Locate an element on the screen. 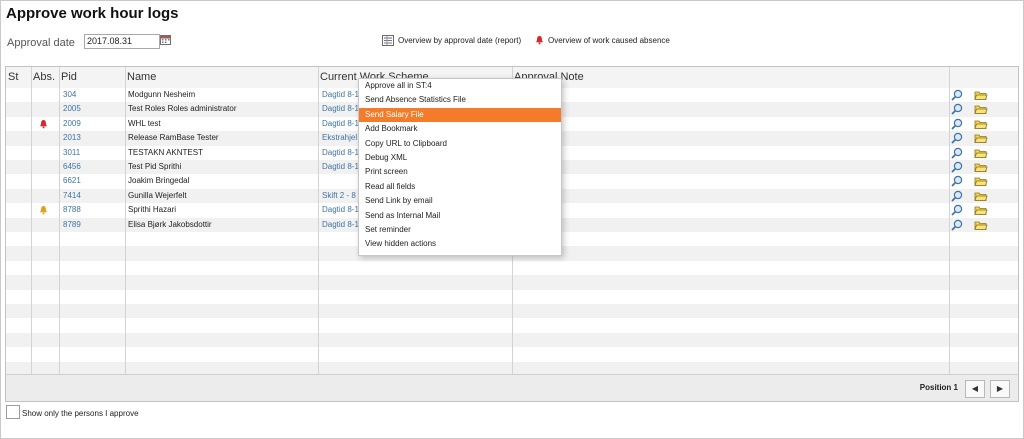 The image size is (1024, 439). table-footer: Position 1 ◀ ▶ is located at coordinates (512, 387).